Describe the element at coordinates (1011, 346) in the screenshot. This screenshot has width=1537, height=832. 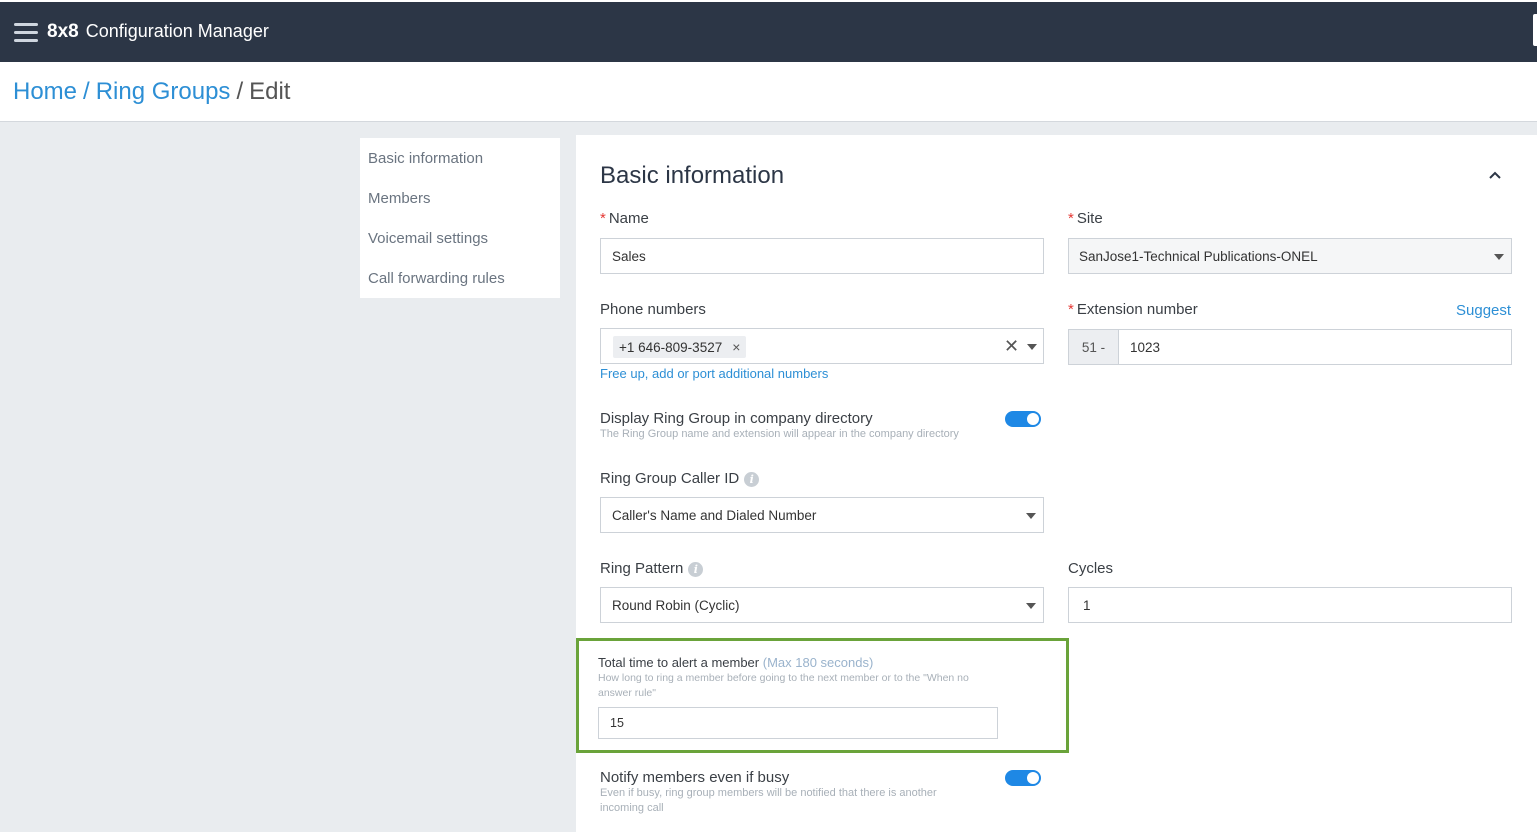
I see `clear-icon: ✕` at that location.